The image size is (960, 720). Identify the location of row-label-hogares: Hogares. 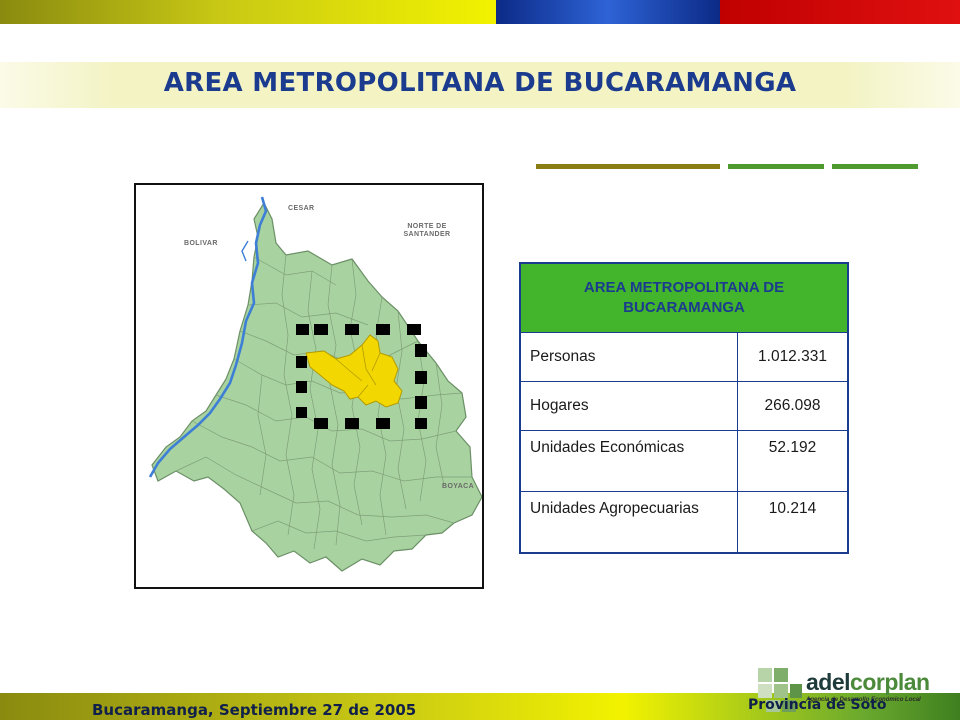
(628, 406).